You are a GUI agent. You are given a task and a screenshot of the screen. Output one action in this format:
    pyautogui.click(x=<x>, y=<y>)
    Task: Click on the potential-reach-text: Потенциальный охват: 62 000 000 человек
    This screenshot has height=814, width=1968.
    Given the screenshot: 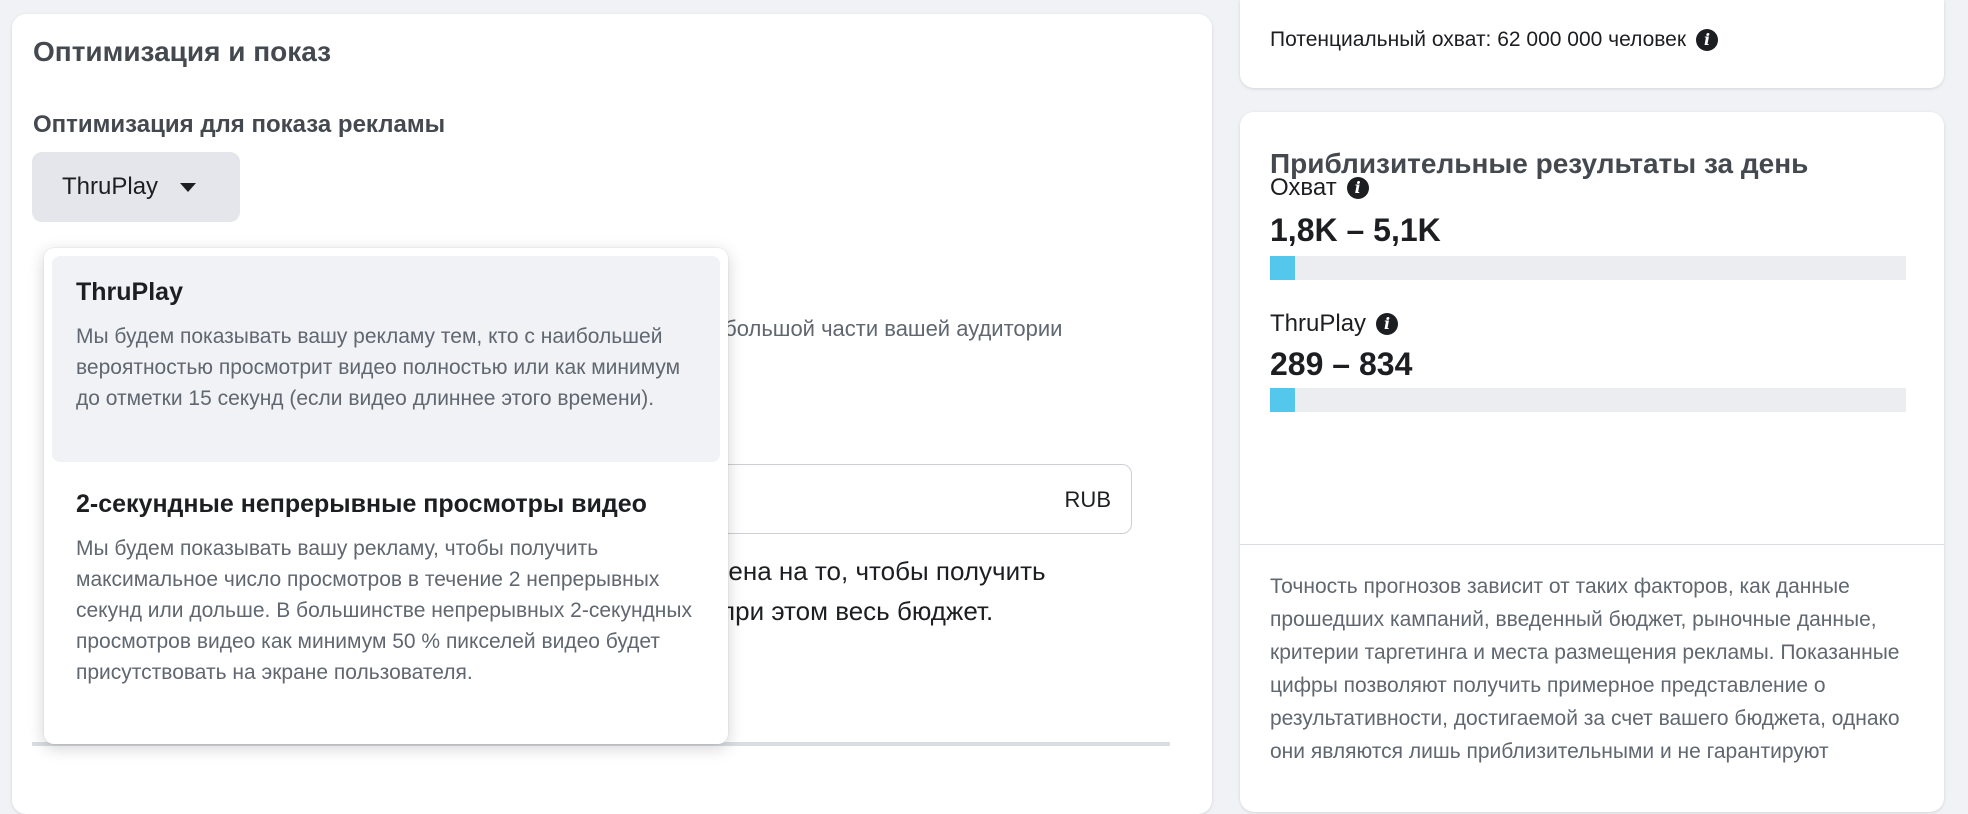 What is the action you would take?
    pyautogui.click(x=1478, y=39)
    